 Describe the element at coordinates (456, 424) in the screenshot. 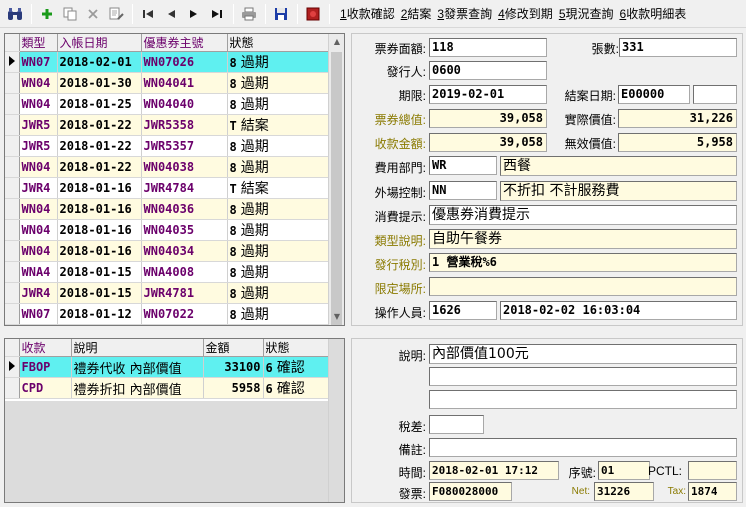

I see `tax-diff-field` at that location.